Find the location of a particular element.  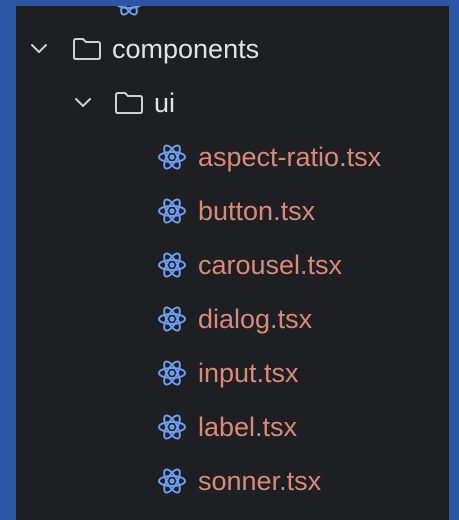

file-label: carousel.tsx is located at coordinates (270, 265).